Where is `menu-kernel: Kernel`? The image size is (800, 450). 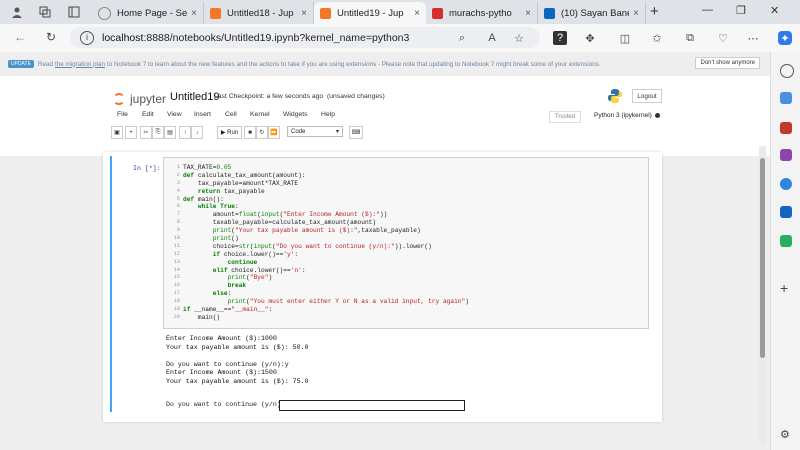
menu-kernel: Kernel is located at coordinates (260, 114).